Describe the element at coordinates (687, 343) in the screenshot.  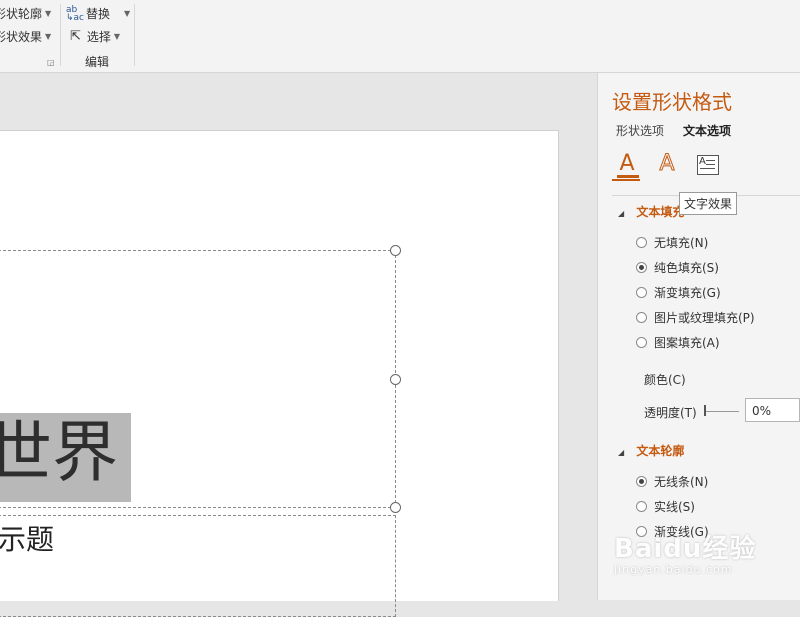
I see `radio-label: 图案填充(A)` at that location.